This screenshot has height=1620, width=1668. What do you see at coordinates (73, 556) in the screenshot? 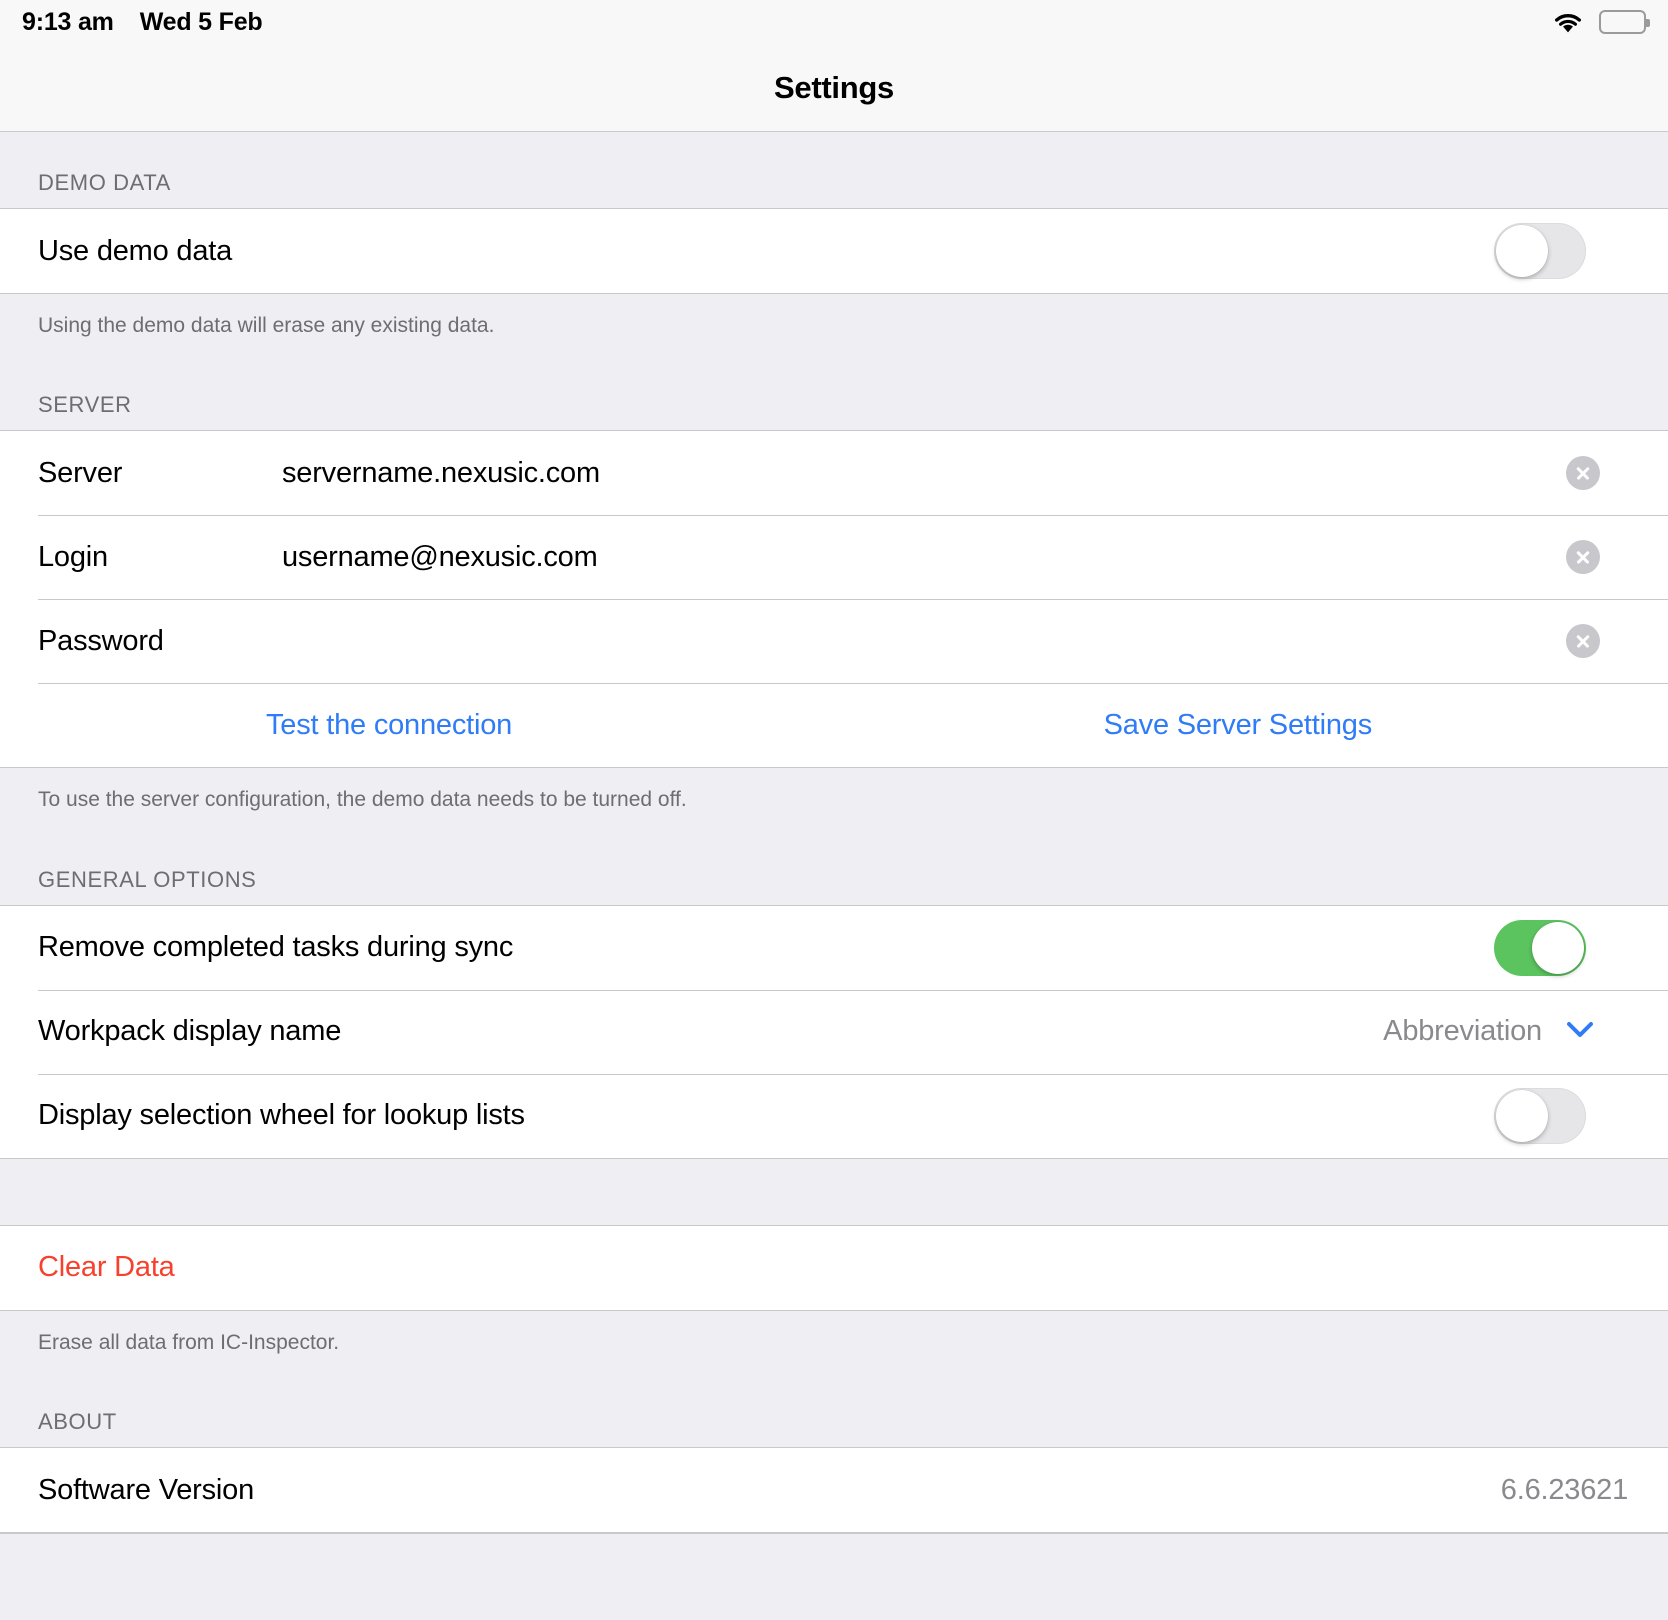
I see `login-label: Login` at bounding box center [73, 556].